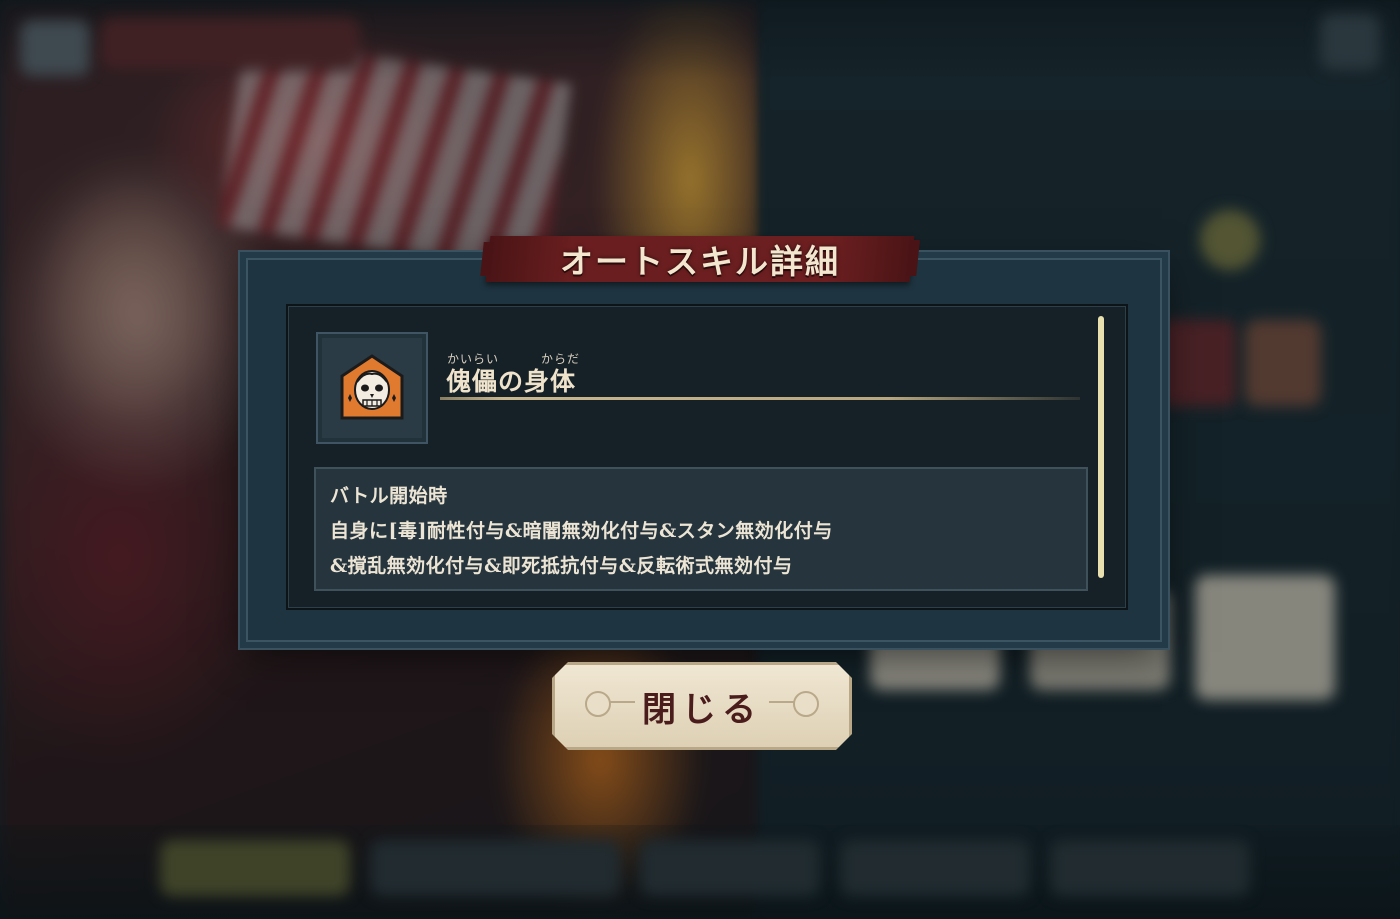 The width and height of the screenshot is (1400, 919). Describe the element at coordinates (511, 381) in the screenshot. I see `skill-name: 傀儡の身体` at that location.